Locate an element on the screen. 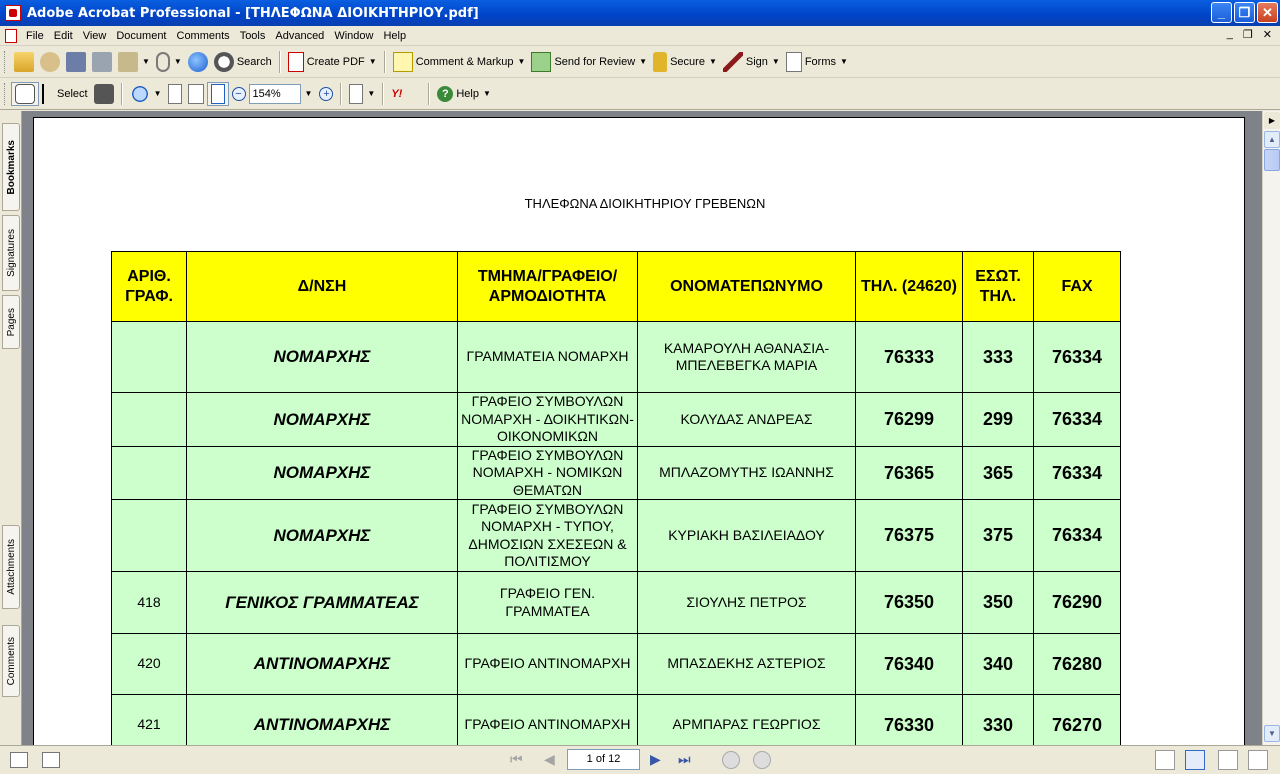 The image size is (1280, 774). cell-phone: 76340 is located at coordinates (909, 664).